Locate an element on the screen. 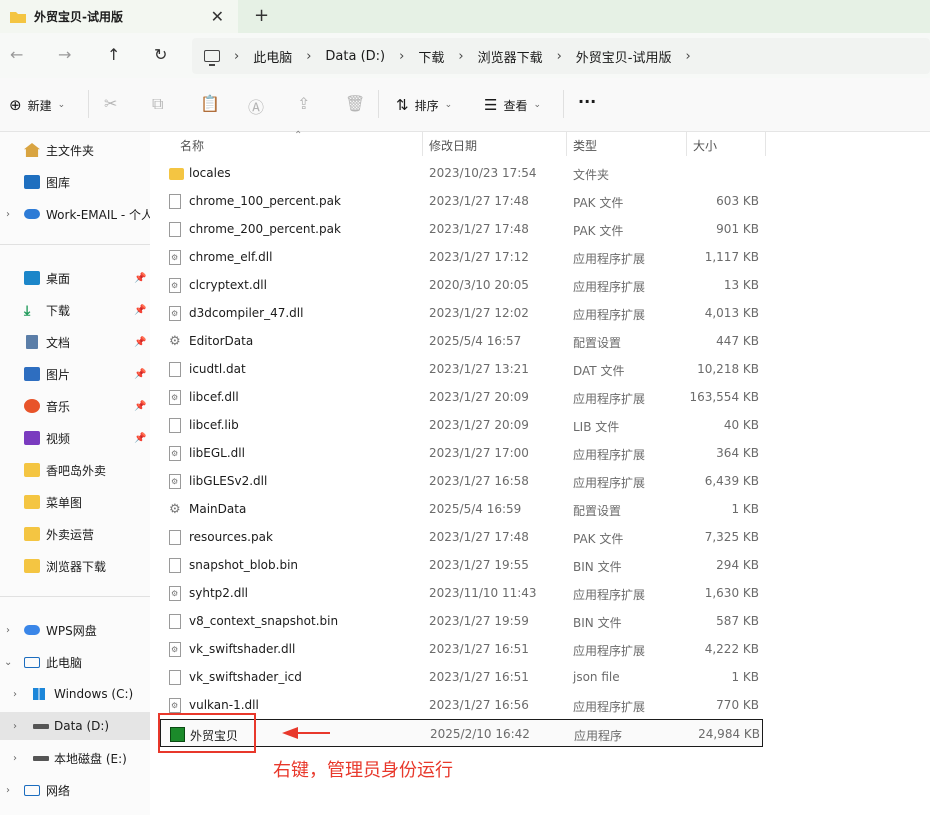 The width and height of the screenshot is (930, 815). sidebar-item-downloads: ⤓ 下载 📌 is located at coordinates (75, 310).